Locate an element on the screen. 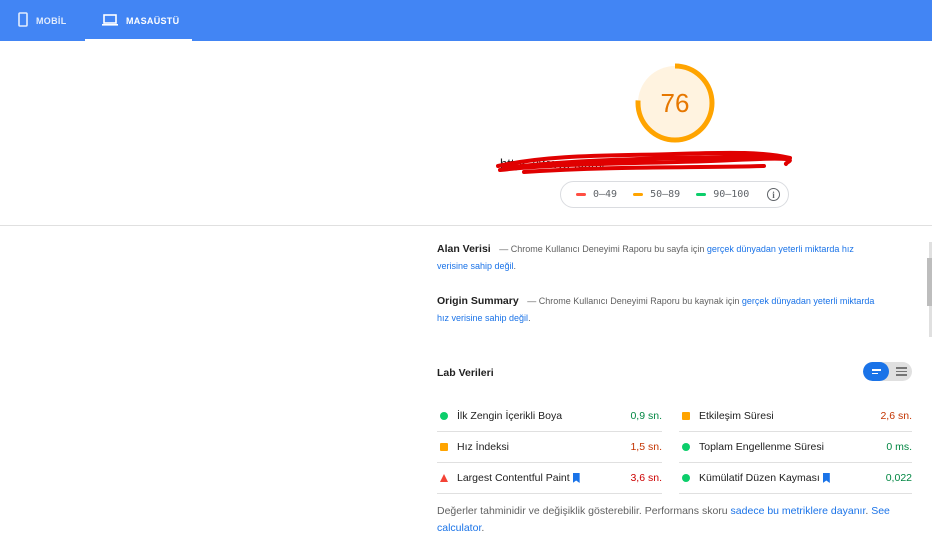 Image resolution: width=932 pixels, height=539 pixels. side-thumbnail is located at coordinates (929, 282).